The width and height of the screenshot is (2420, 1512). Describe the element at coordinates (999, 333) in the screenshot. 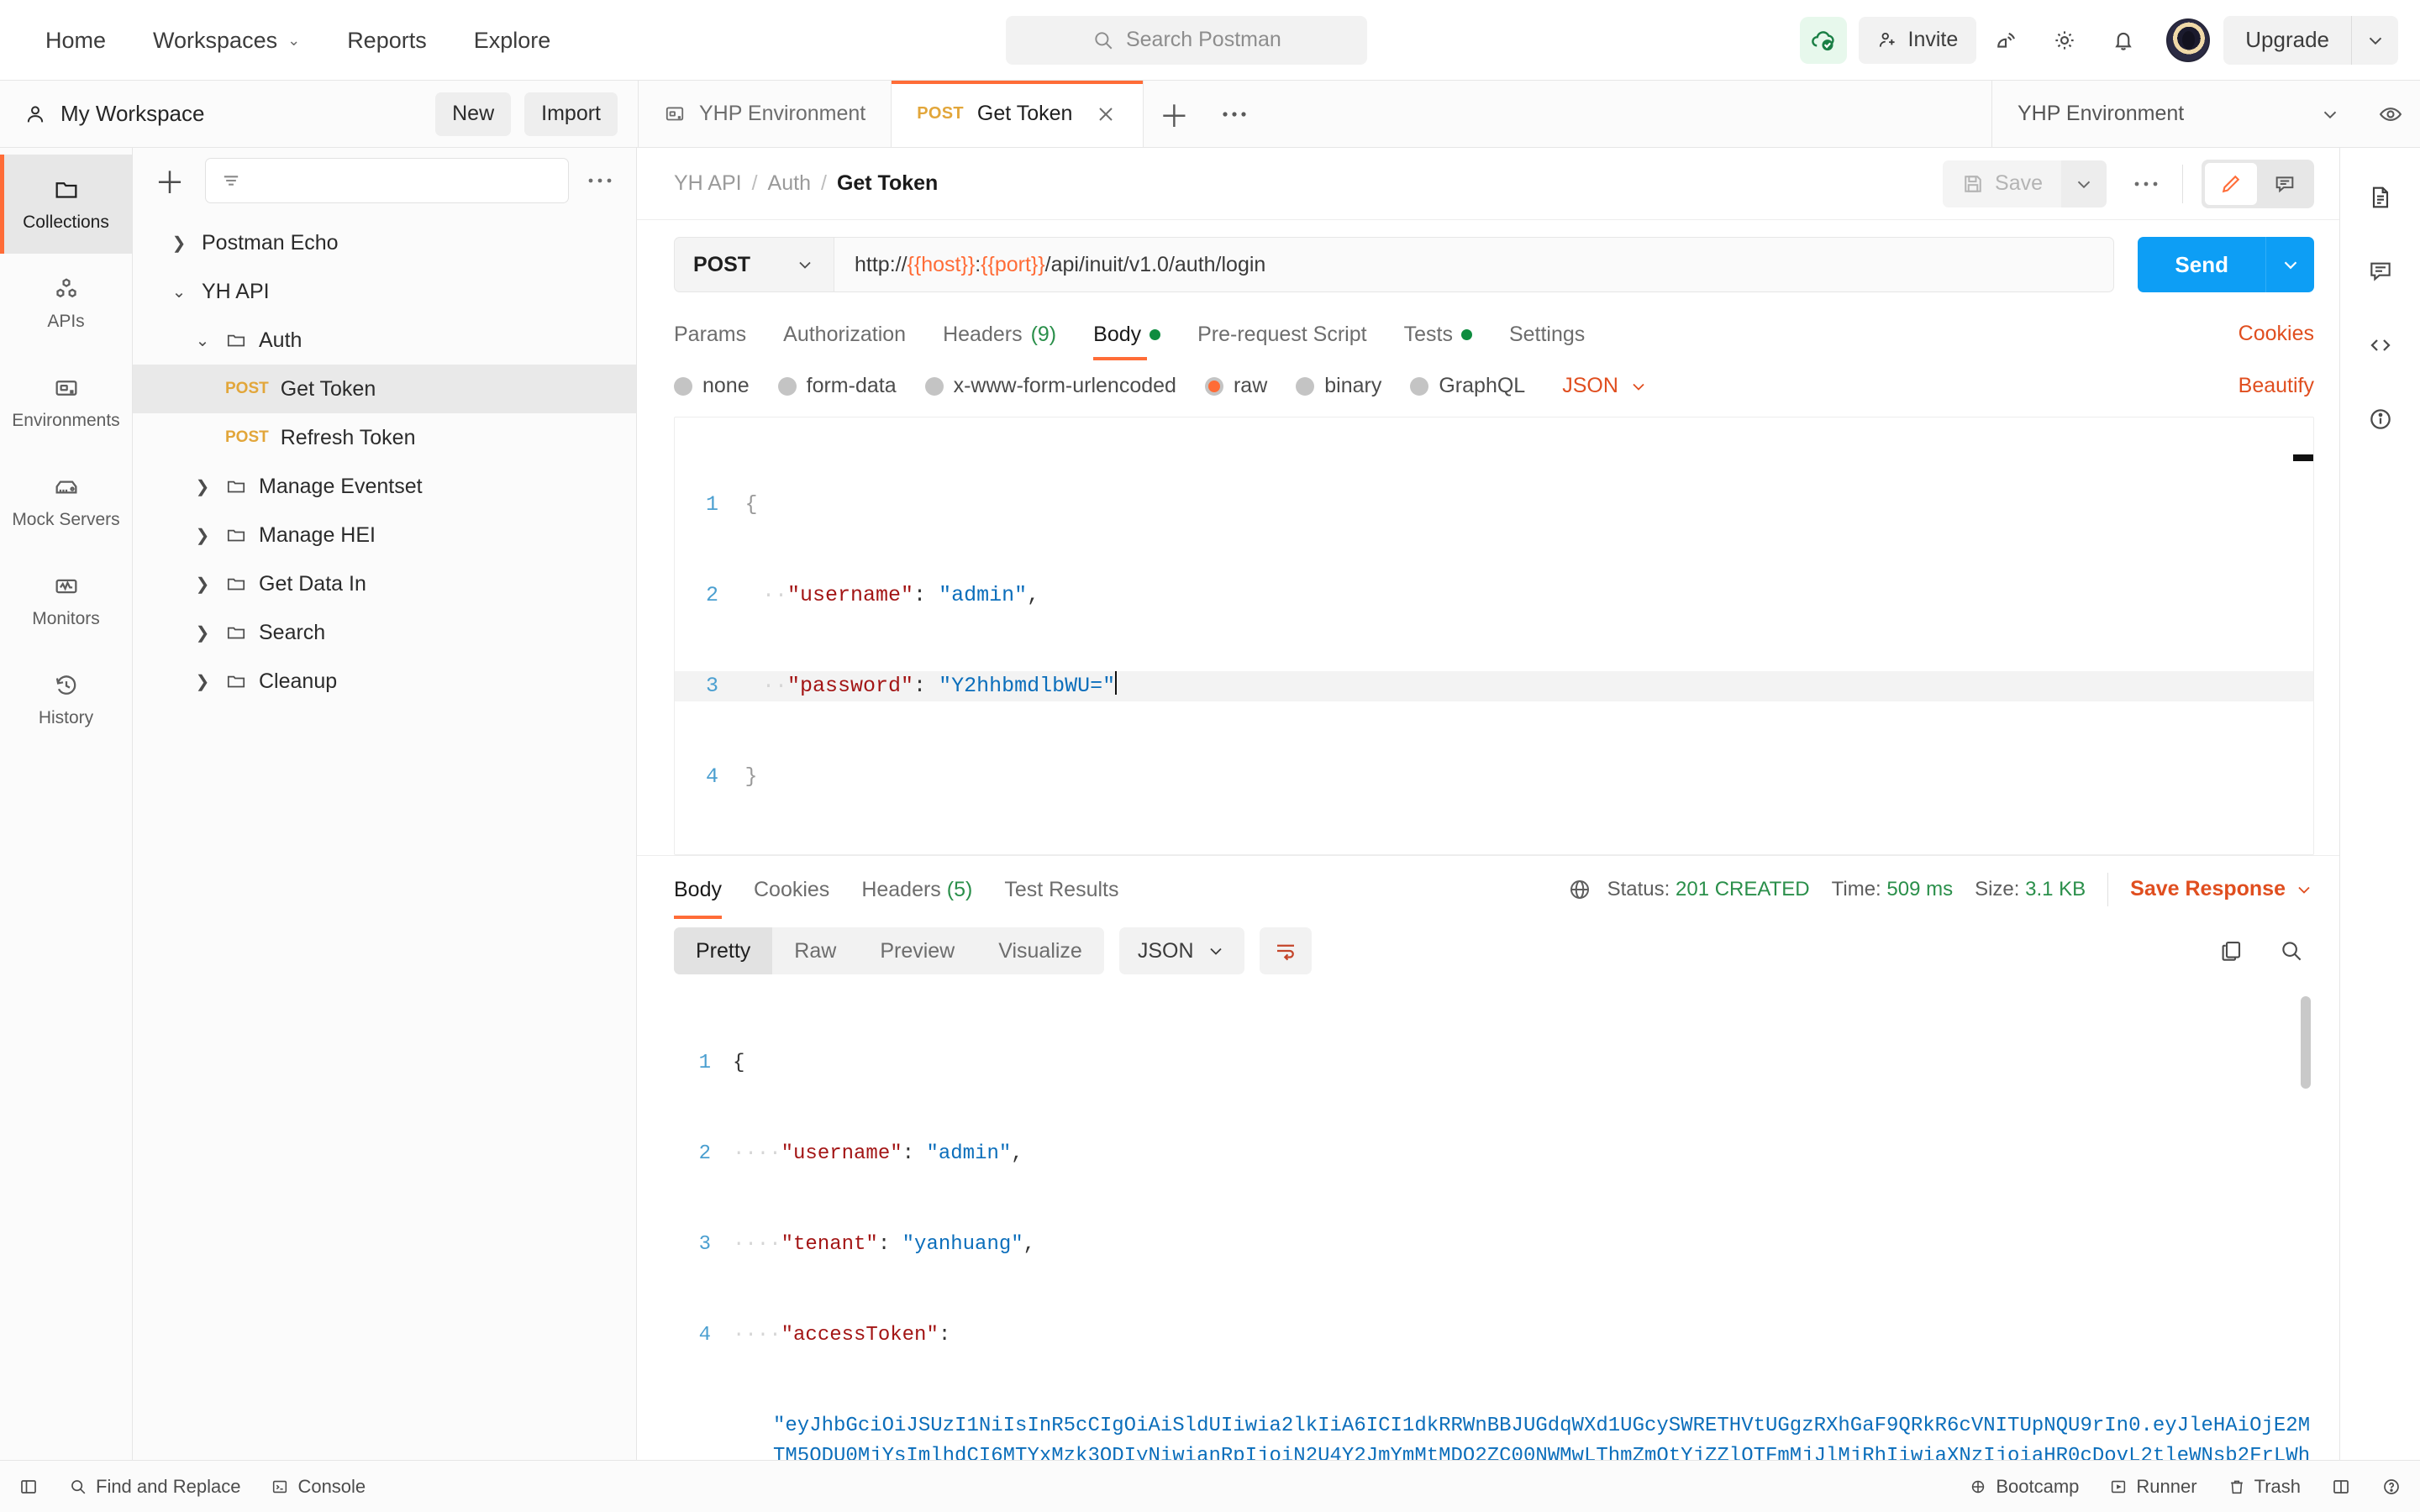

I see `tab-headers: Headers (9)` at that location.